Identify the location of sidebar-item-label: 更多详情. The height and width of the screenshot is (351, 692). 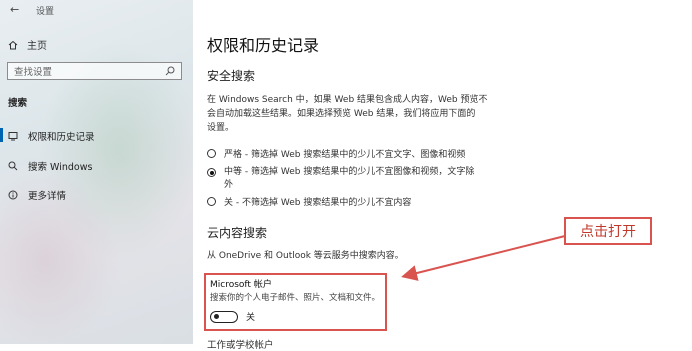
(47, 196).